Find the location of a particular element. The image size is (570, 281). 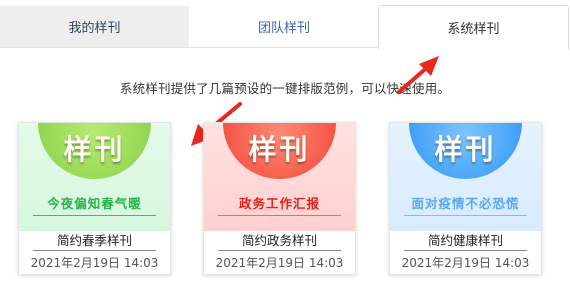

sample-thumbnail: 样刊 政务工作汇报 is located at coordinates (279, 177).